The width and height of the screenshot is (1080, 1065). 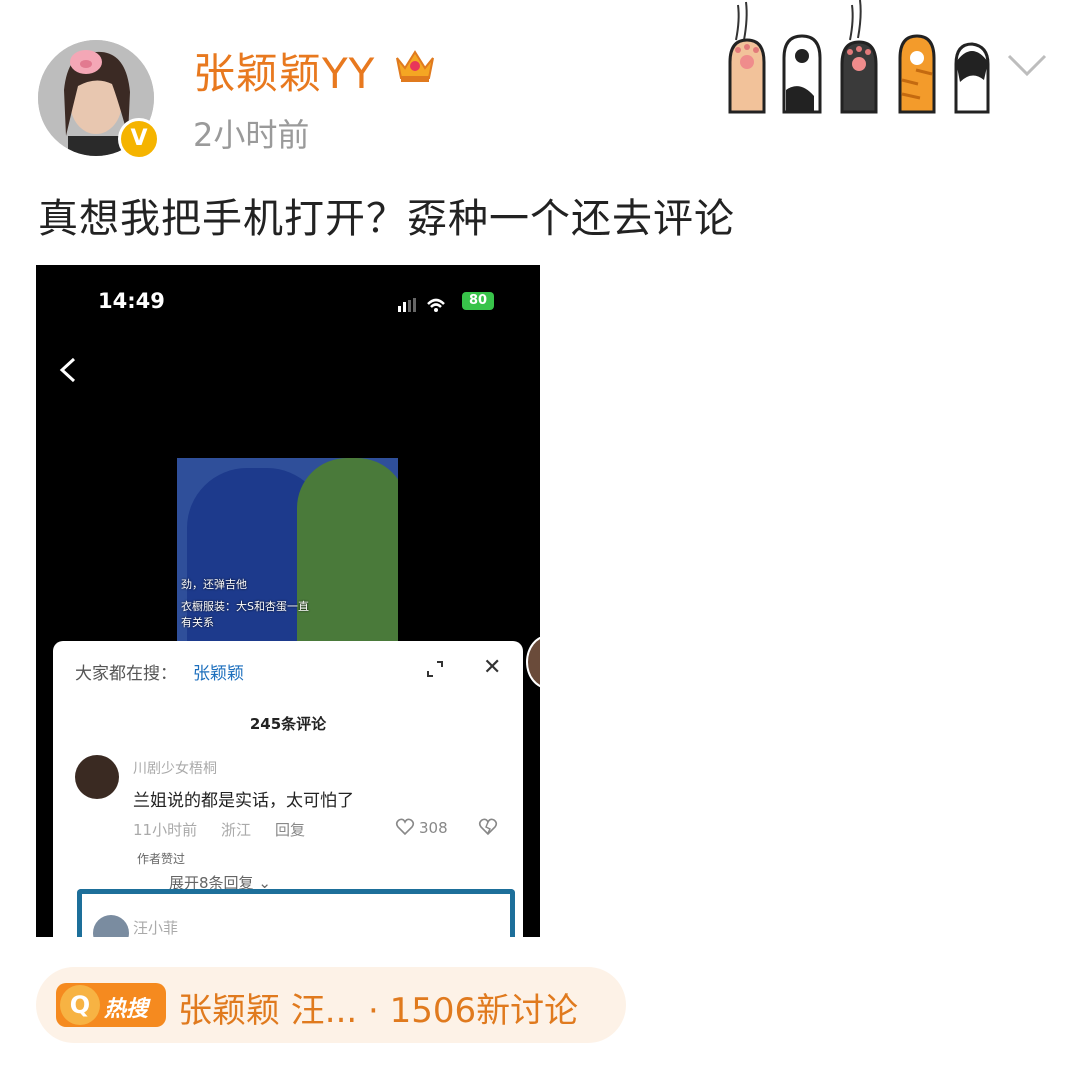 What do you see at coordinates (433, 828) in the screenshot?
I see `like-count: 308` at bounding box center [433, 828].